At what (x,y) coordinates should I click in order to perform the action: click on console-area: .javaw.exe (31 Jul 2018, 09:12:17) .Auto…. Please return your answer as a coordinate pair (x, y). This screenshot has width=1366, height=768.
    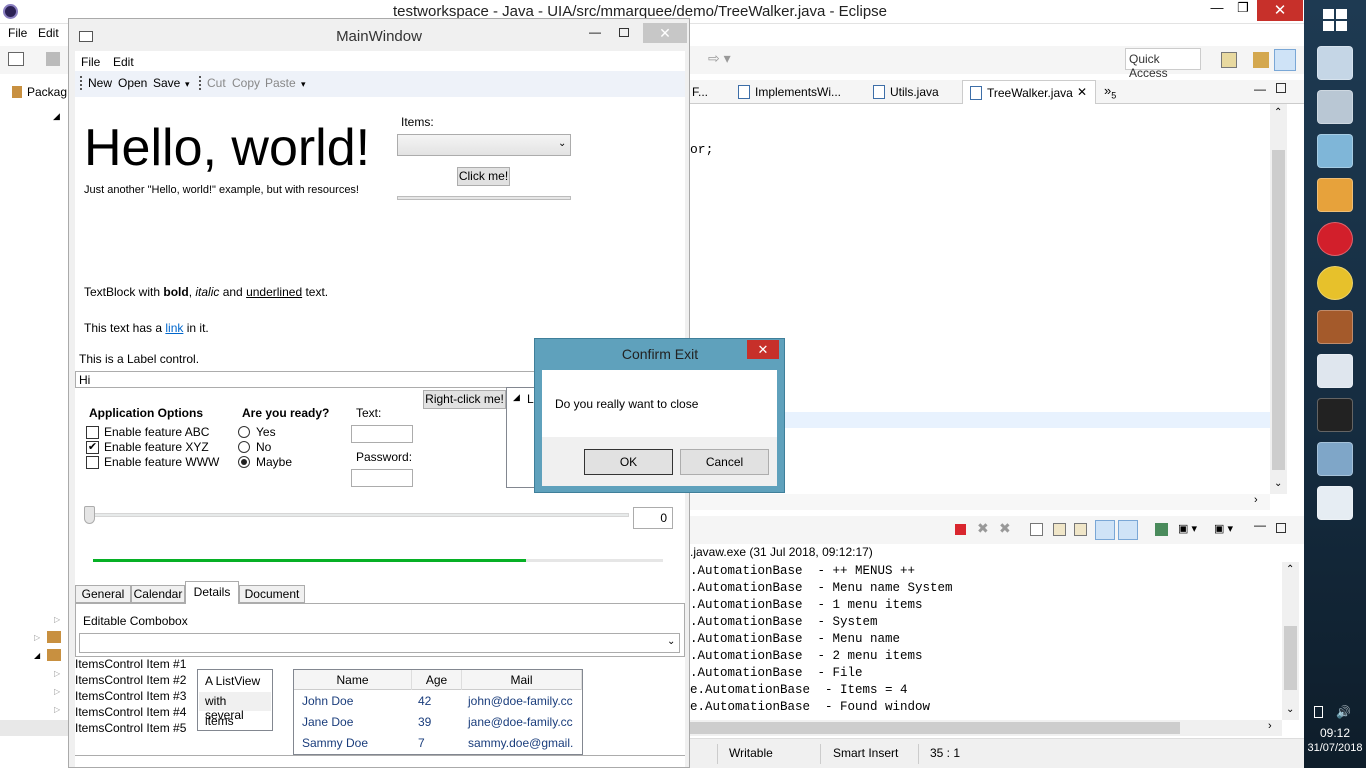
    Looking at the image, I should click on (986, 632).